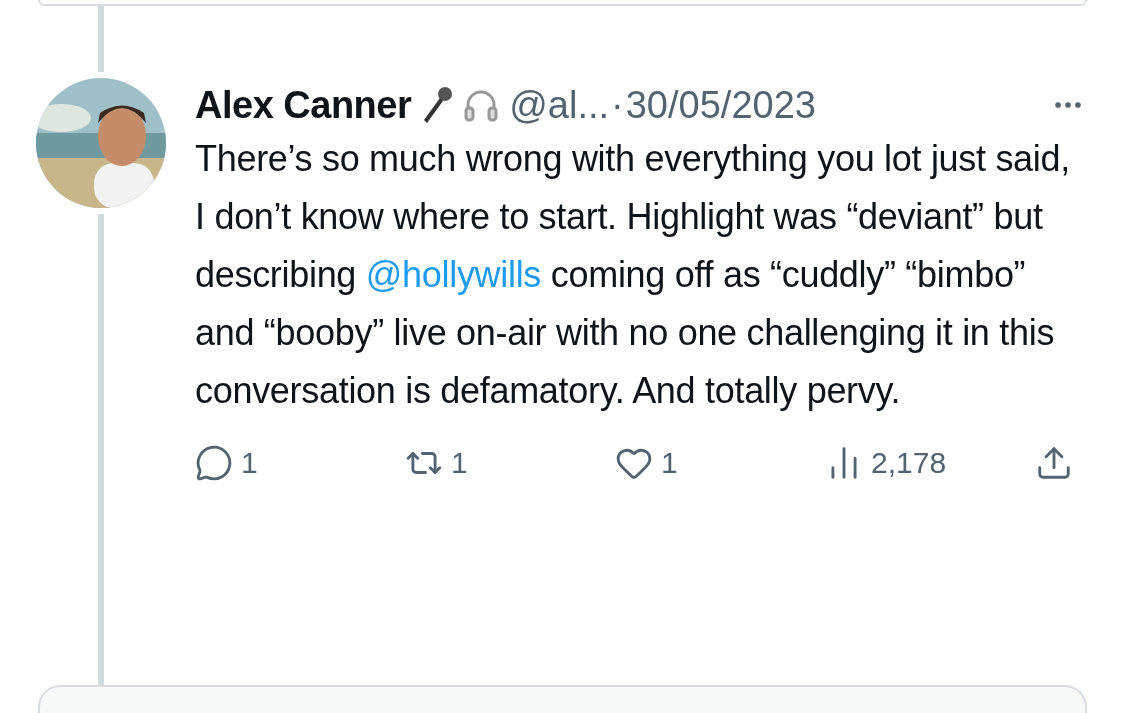 The width and height of the screenshot is (1125, 713). Describe the element at coordinates (214, 463) in the screenshot. I see `reply-icon` at that location.